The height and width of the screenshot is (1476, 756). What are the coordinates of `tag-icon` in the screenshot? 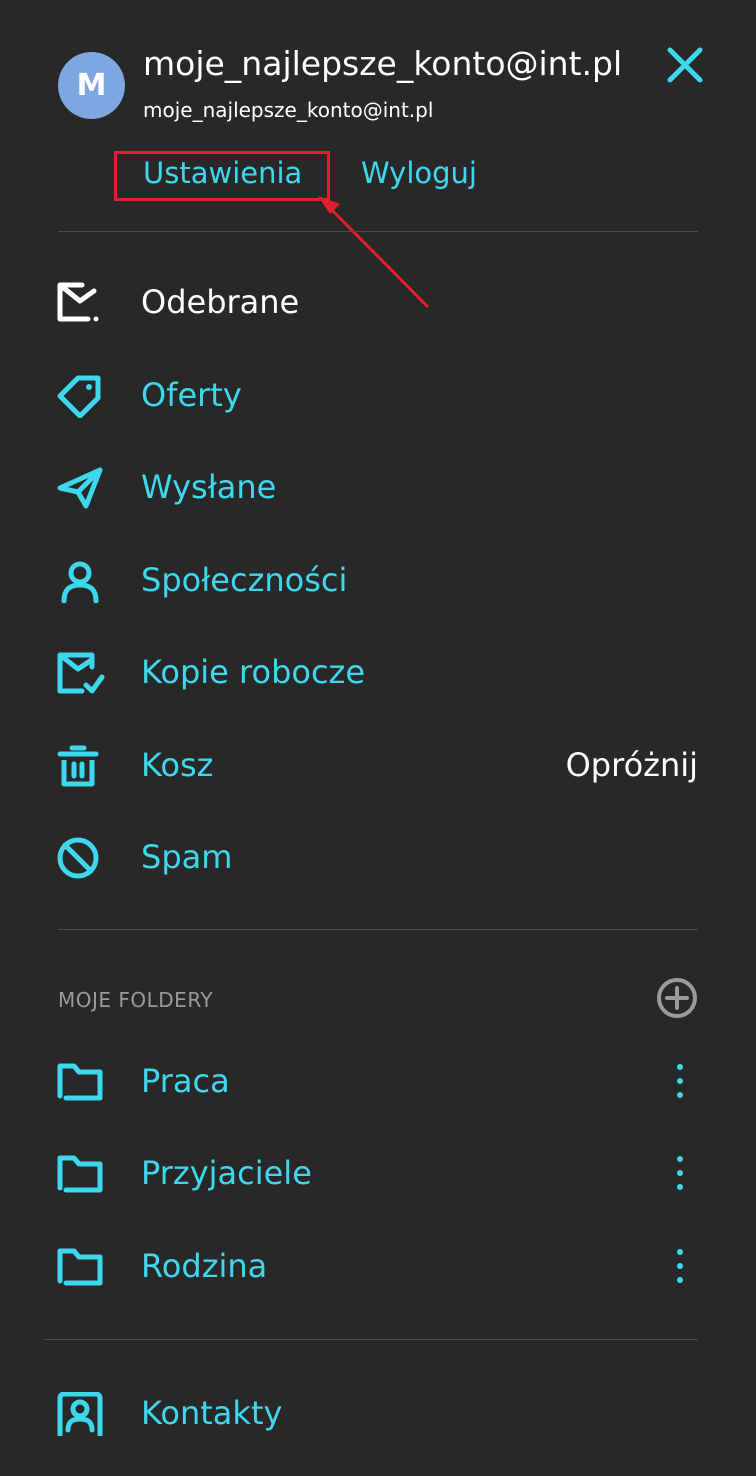 It's located at (79, 396).